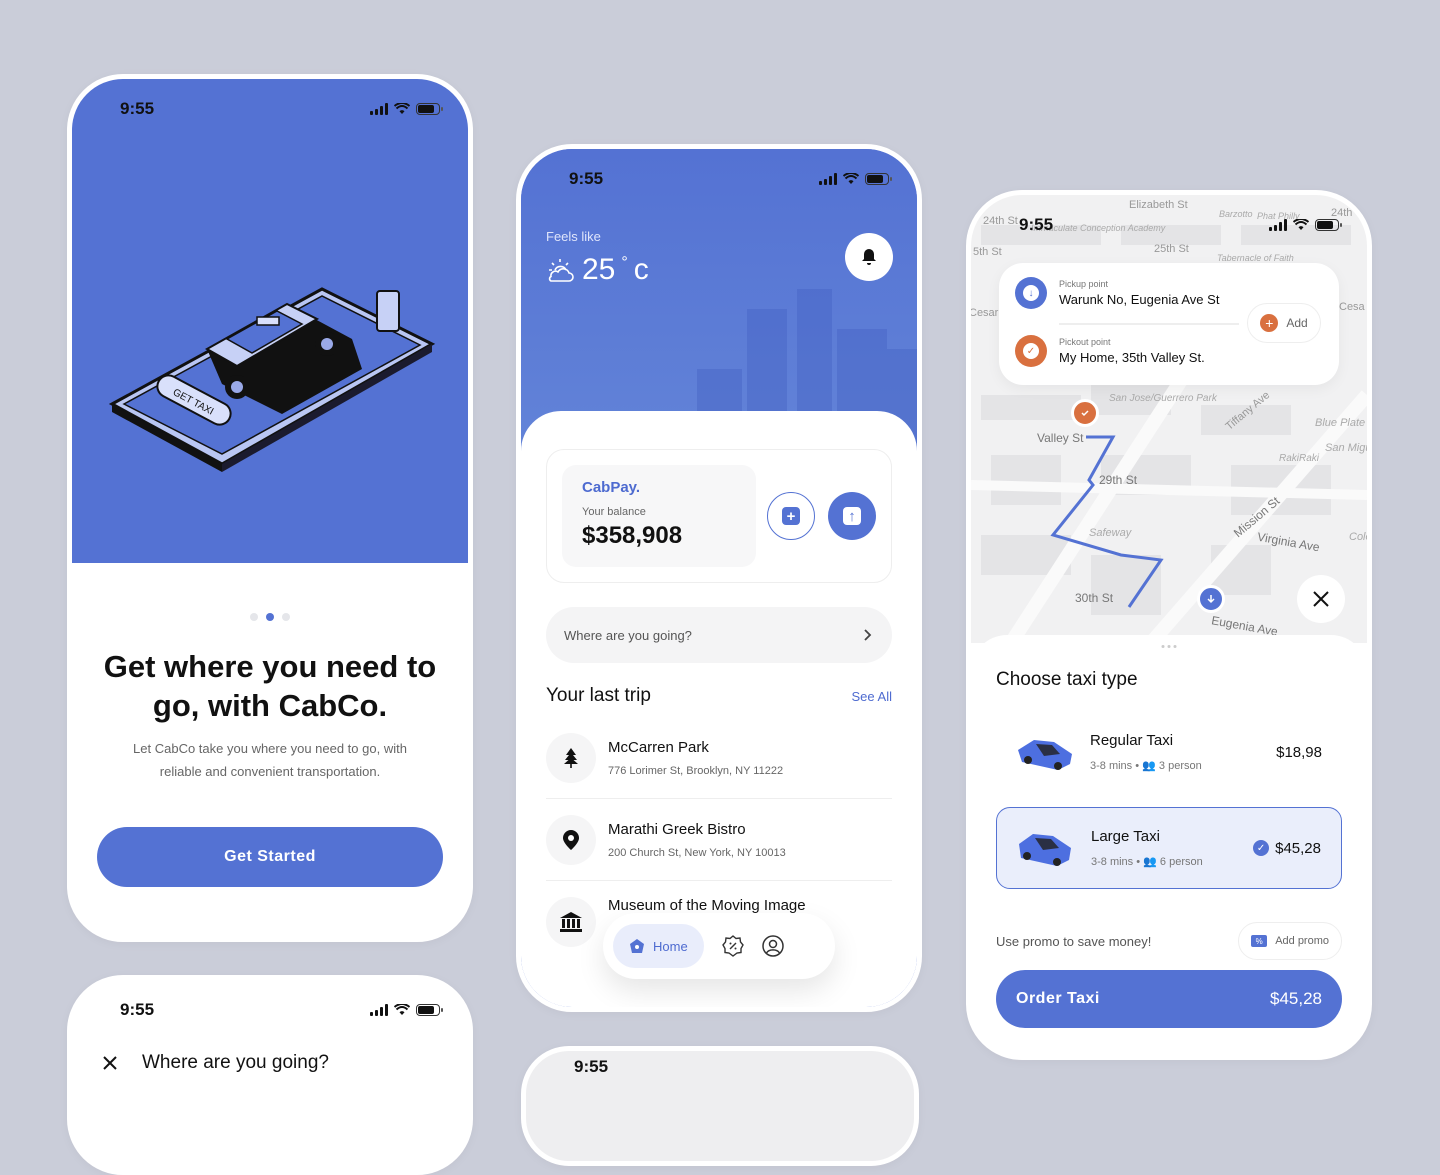 Image resolution: width=1440 pixels, height=1175 pixels. What do you see at coordinates (1060, 438) in the screenshot?
I see `map-label: Valley St` at bounding box center [1060, 438].